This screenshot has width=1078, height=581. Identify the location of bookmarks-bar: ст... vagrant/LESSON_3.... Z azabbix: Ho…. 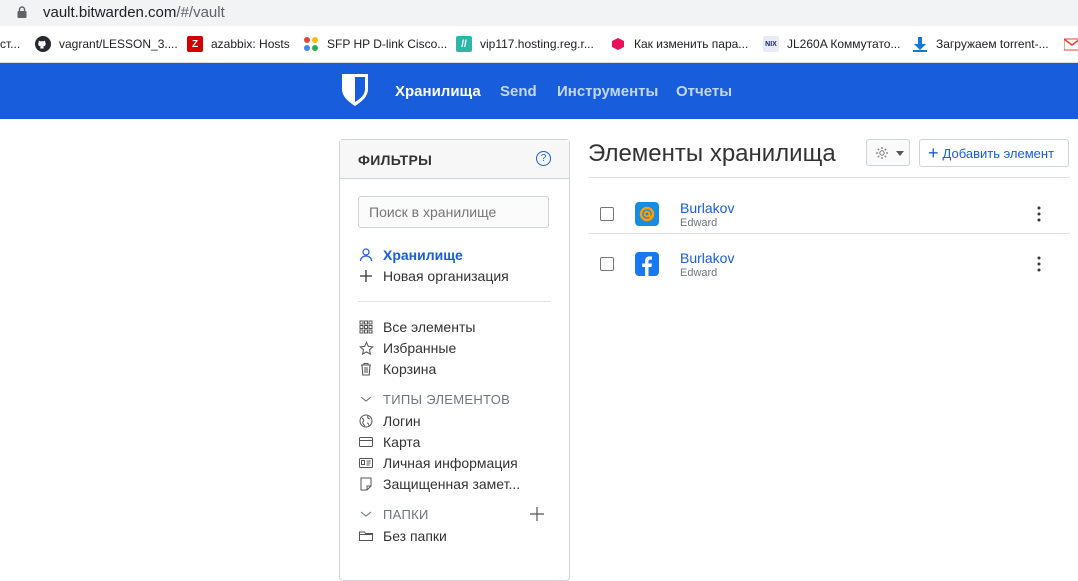
(539, 44).